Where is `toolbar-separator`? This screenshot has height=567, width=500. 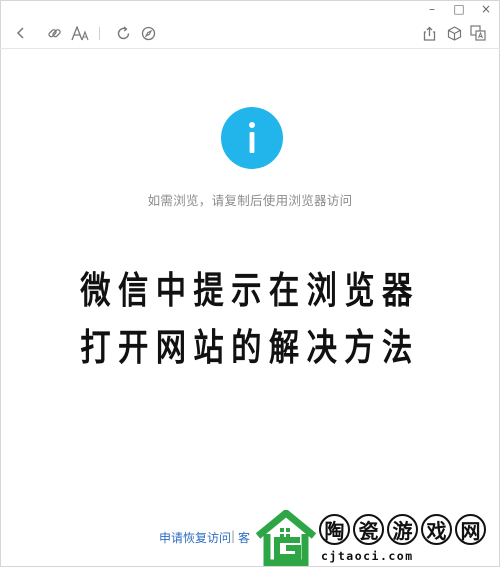 toolbar-separator is located at coordinates (99, 33).